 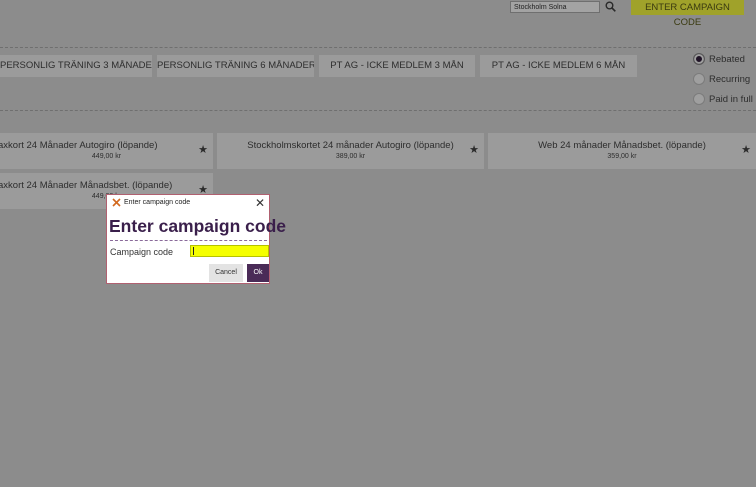 I want to click on header-divider, so click(x=378, y=47).